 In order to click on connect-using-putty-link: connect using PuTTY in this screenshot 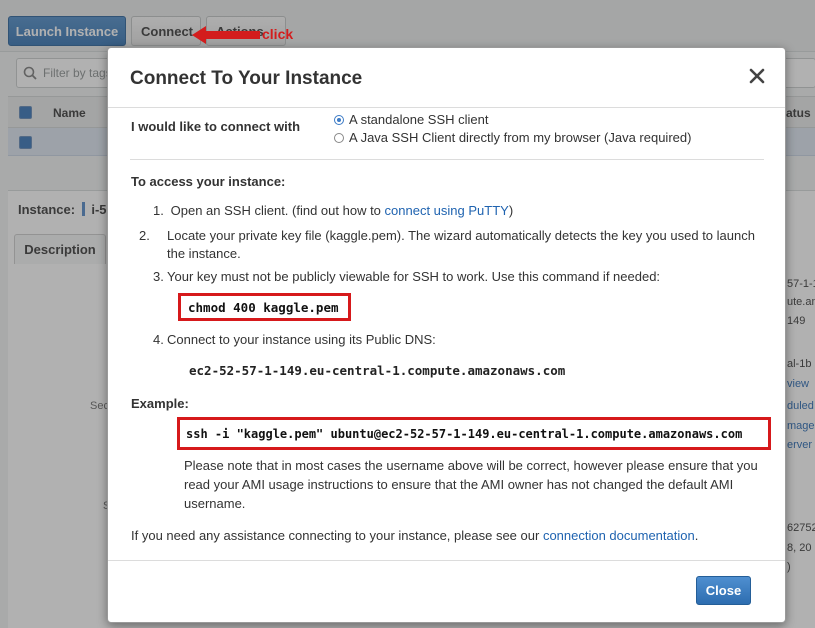, I will do `click(447, 210)`.